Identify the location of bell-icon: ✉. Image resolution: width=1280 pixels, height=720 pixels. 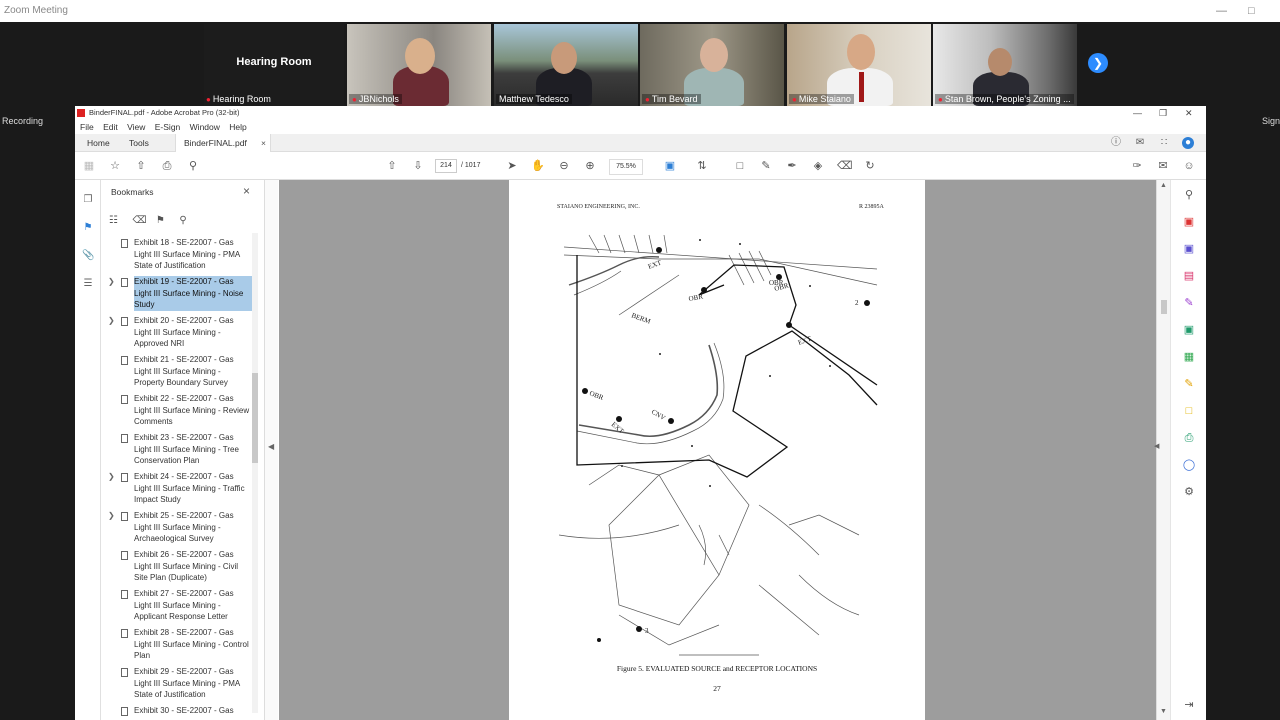
(1140, 143).